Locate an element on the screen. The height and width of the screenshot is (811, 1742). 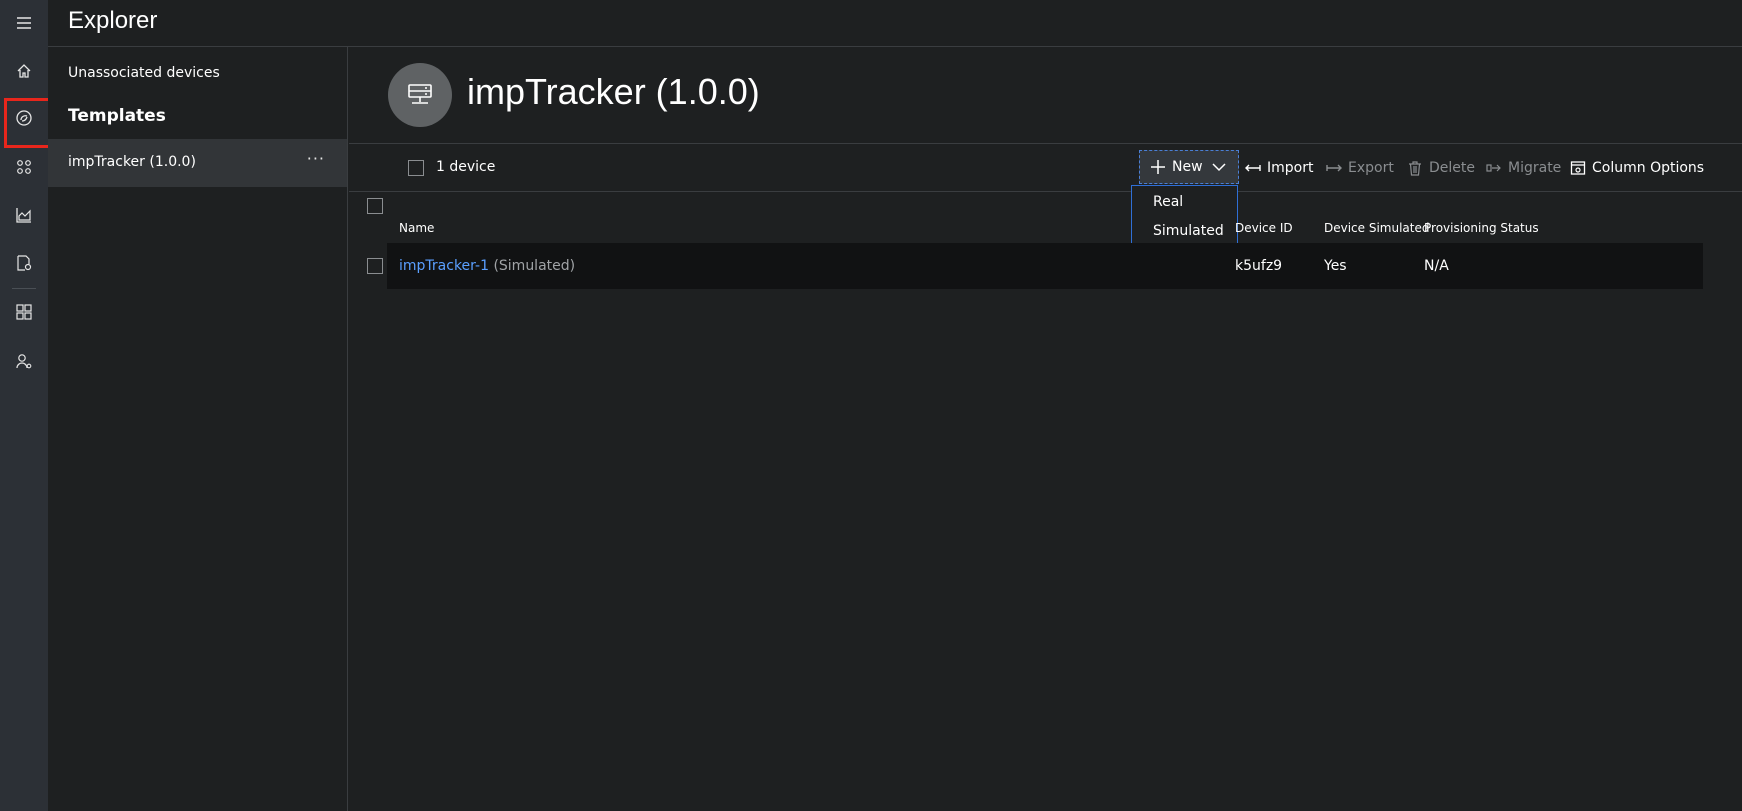
device-sets-icon is located at coordinates (24, 167).